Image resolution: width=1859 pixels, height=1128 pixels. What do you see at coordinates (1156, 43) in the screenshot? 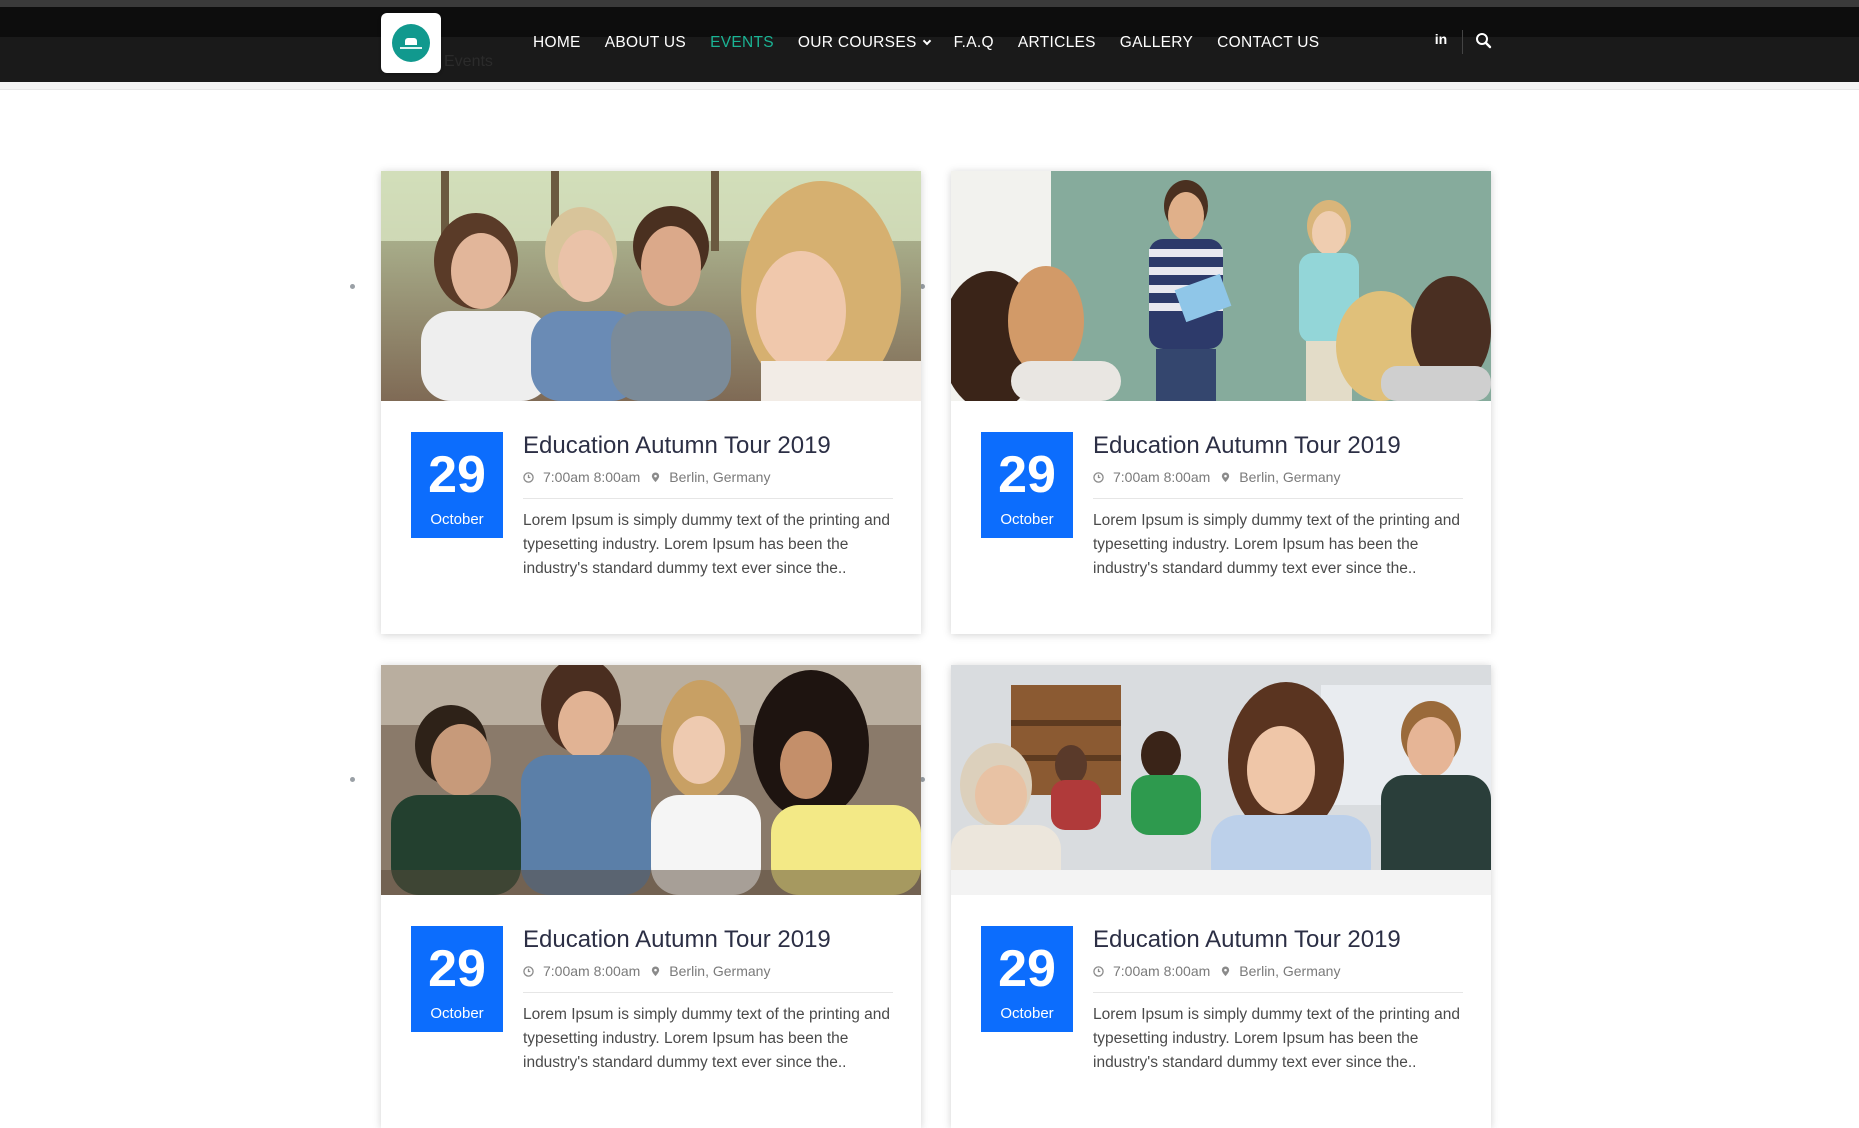
I see `nav-gallery: GALLERY` at bounding box center [1156, 43].